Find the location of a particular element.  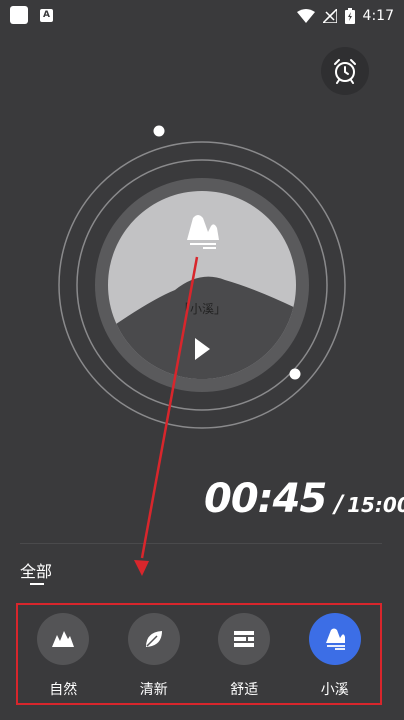

stream-icon is located at coordinates (335, 639).